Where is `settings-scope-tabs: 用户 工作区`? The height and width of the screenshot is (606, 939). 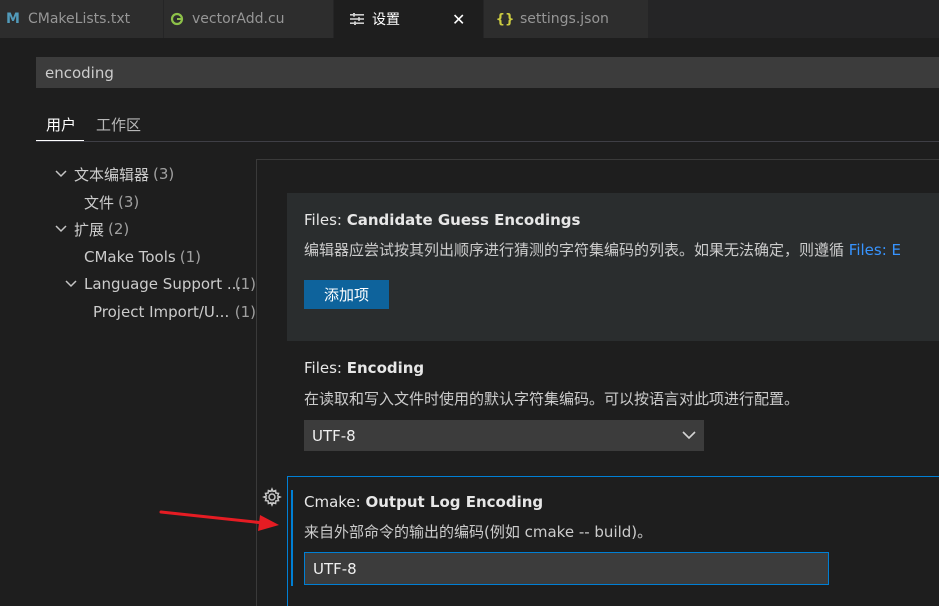 settings-scope-tabs: 用户 工作区 is located at coordinates (487, 125).